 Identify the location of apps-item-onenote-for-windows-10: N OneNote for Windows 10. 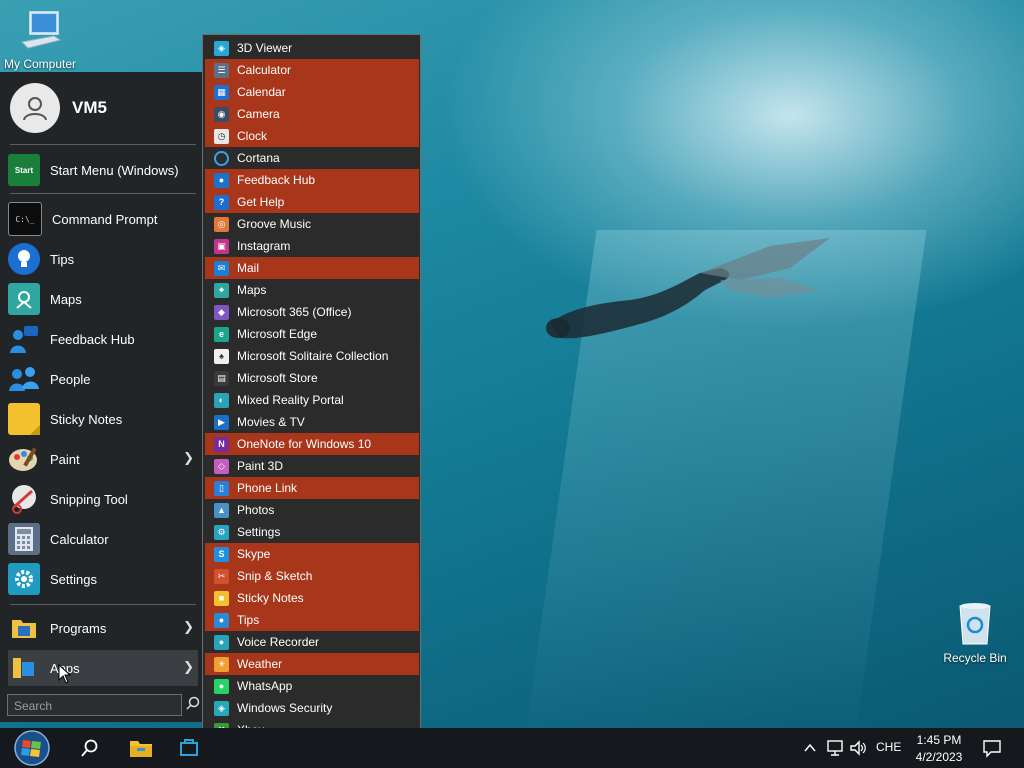
(312, 444).